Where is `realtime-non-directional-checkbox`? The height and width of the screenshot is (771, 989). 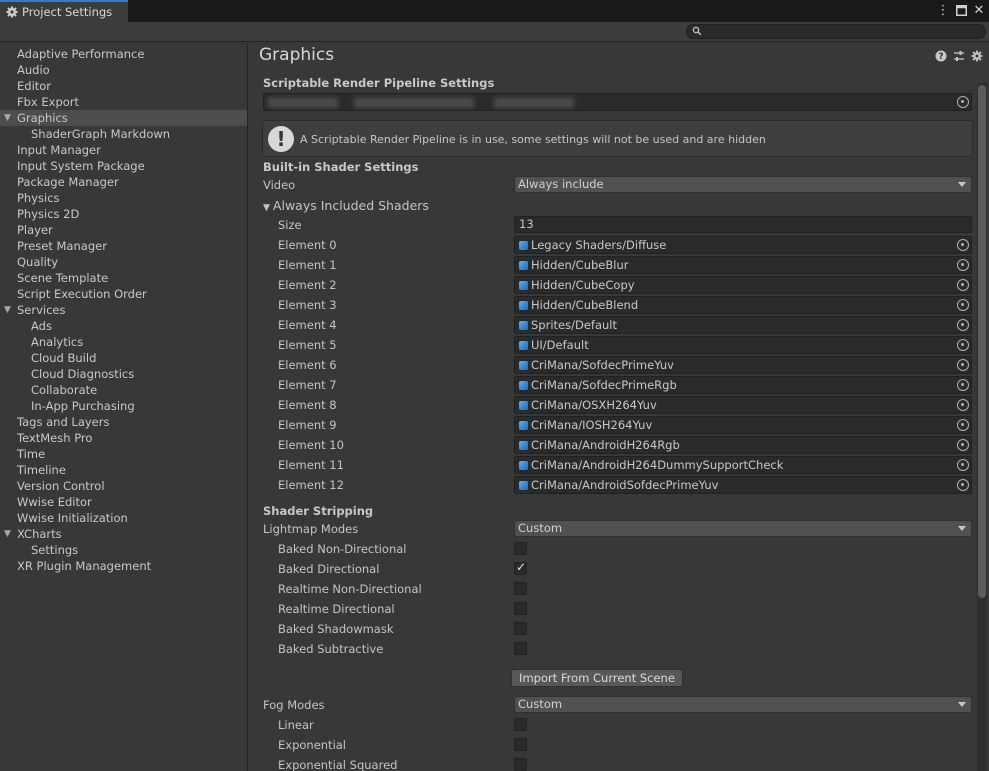 realtime-non-directional-checkbox is located at coordinates (520, 588).